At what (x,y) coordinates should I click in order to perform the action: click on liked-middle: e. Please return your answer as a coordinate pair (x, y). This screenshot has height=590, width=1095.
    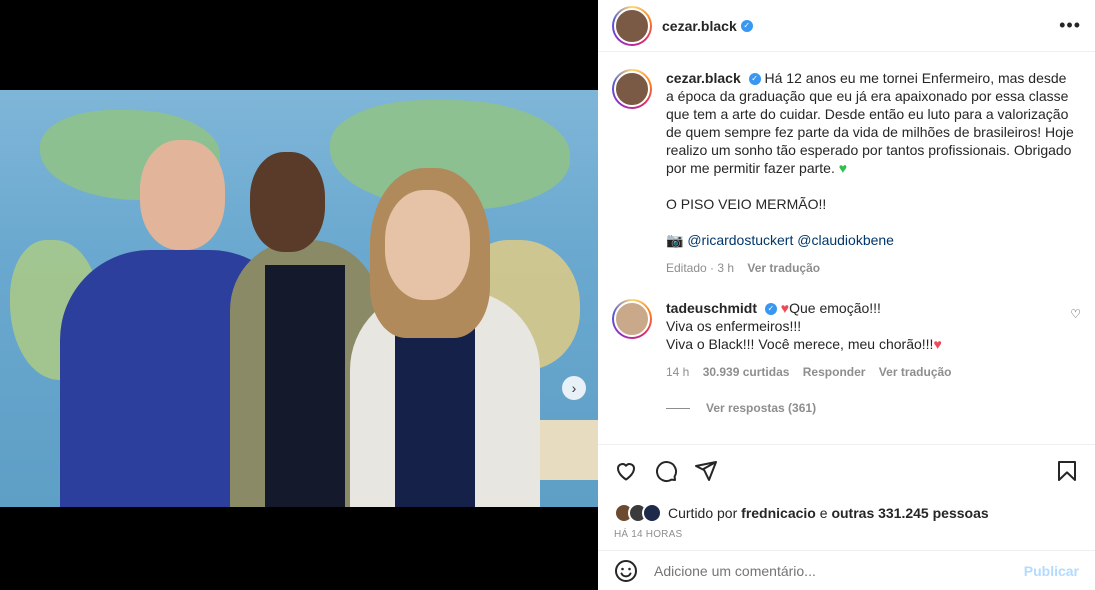
    Looking at the image, I should click on (823, 513).